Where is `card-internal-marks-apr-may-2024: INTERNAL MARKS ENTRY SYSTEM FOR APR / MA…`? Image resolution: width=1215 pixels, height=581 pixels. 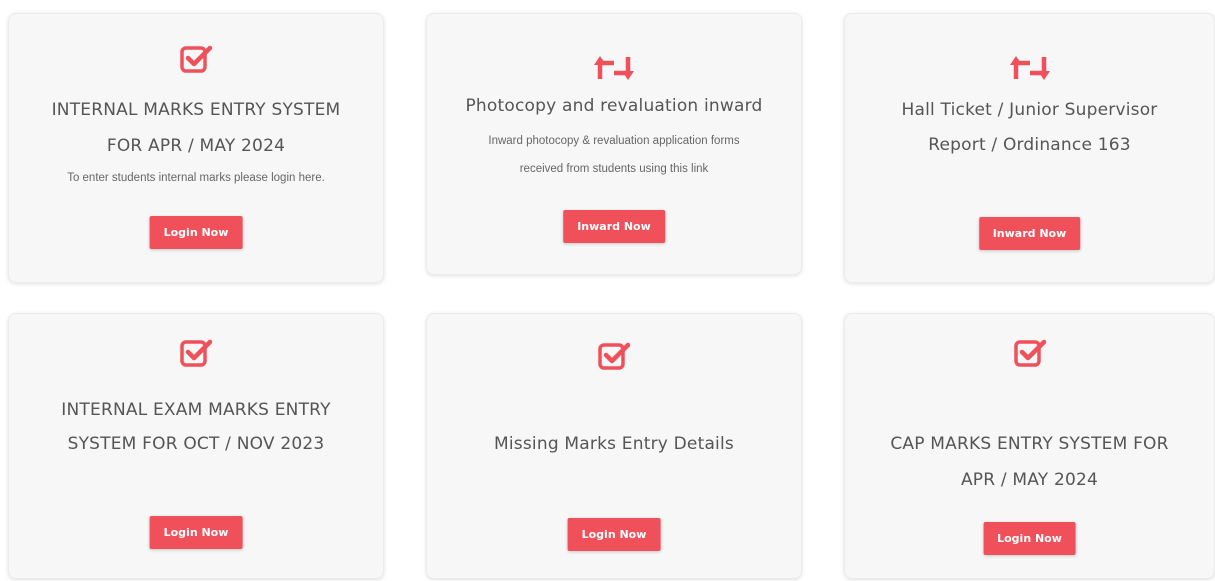
card-internal-marks-apr-may-2024: INTERNAL MARKS ENTRY SYSTEM FOR APR / MA… is located at coordinates (196, 148).